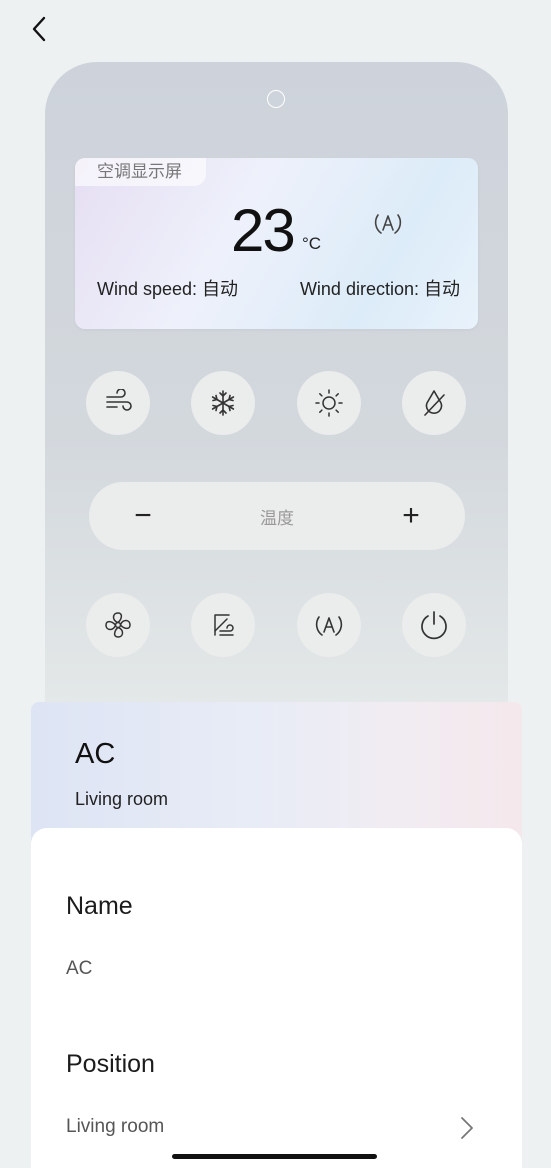 This screenshot has width=551, height=1168. I want to click on power-button, so click(434, 625).